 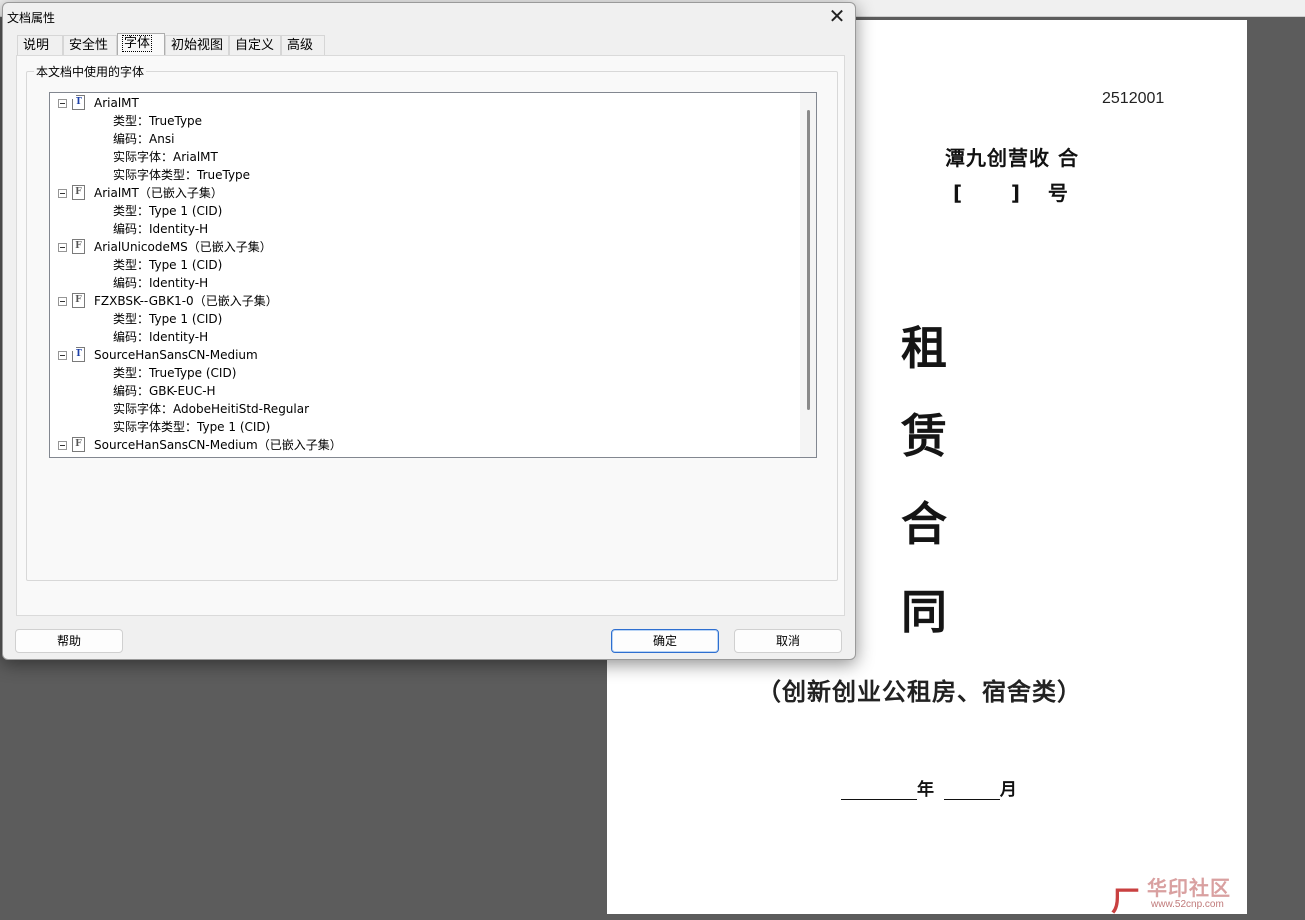 I want to click on font-property: 编码：Ansi, so click(x=144, y=139).